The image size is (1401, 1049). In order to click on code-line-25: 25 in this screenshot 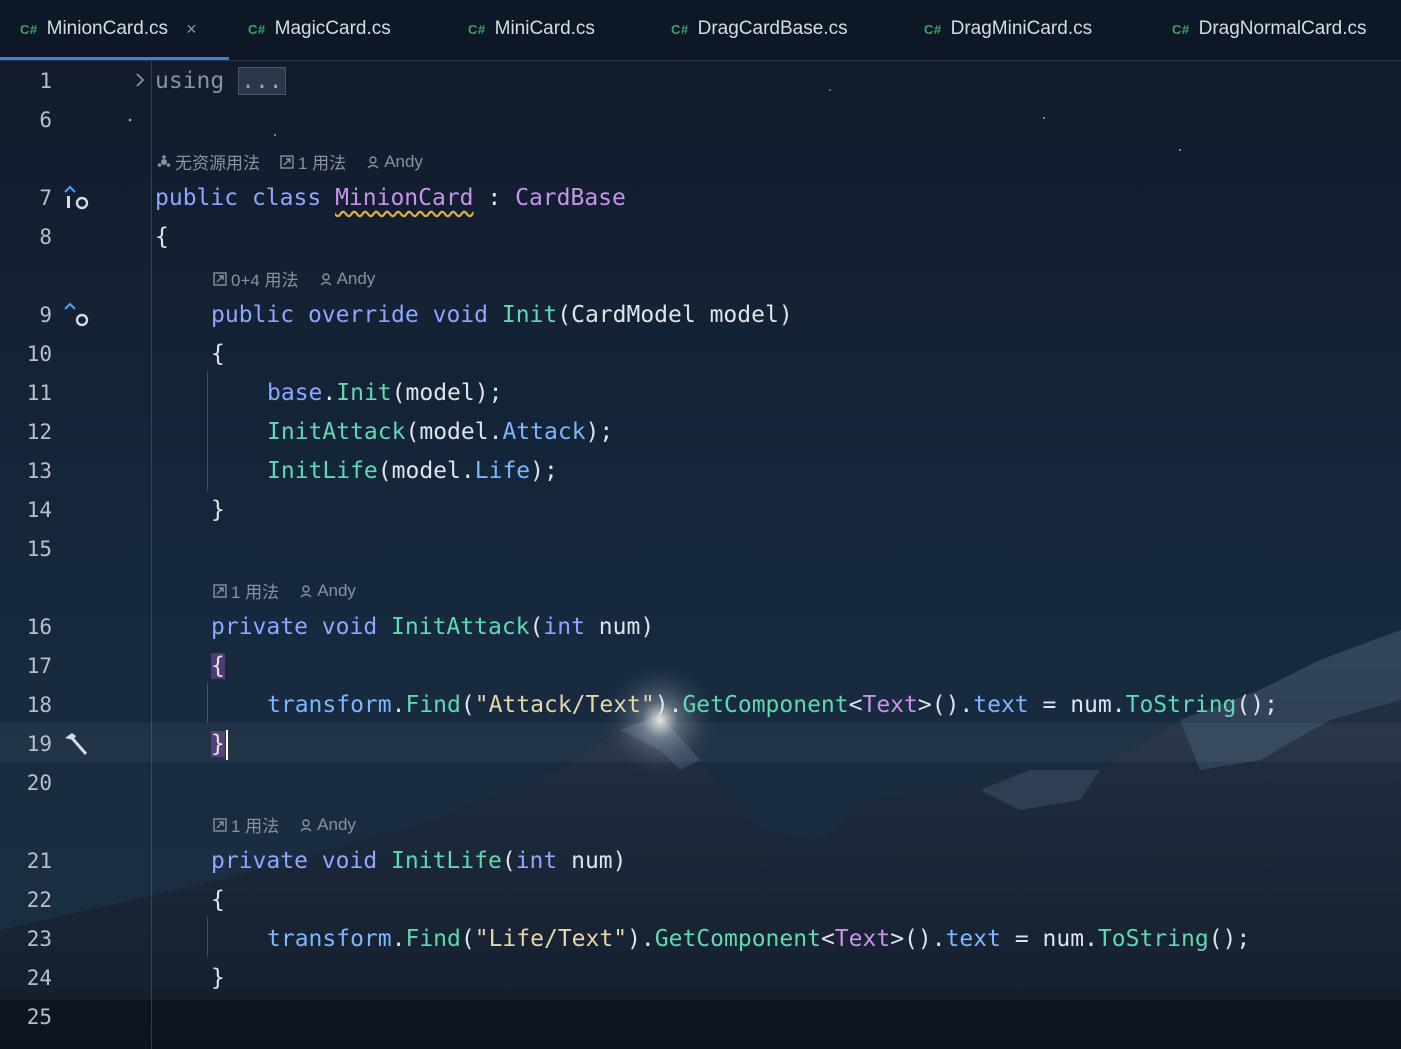, I will do `click(700, 1017)`.